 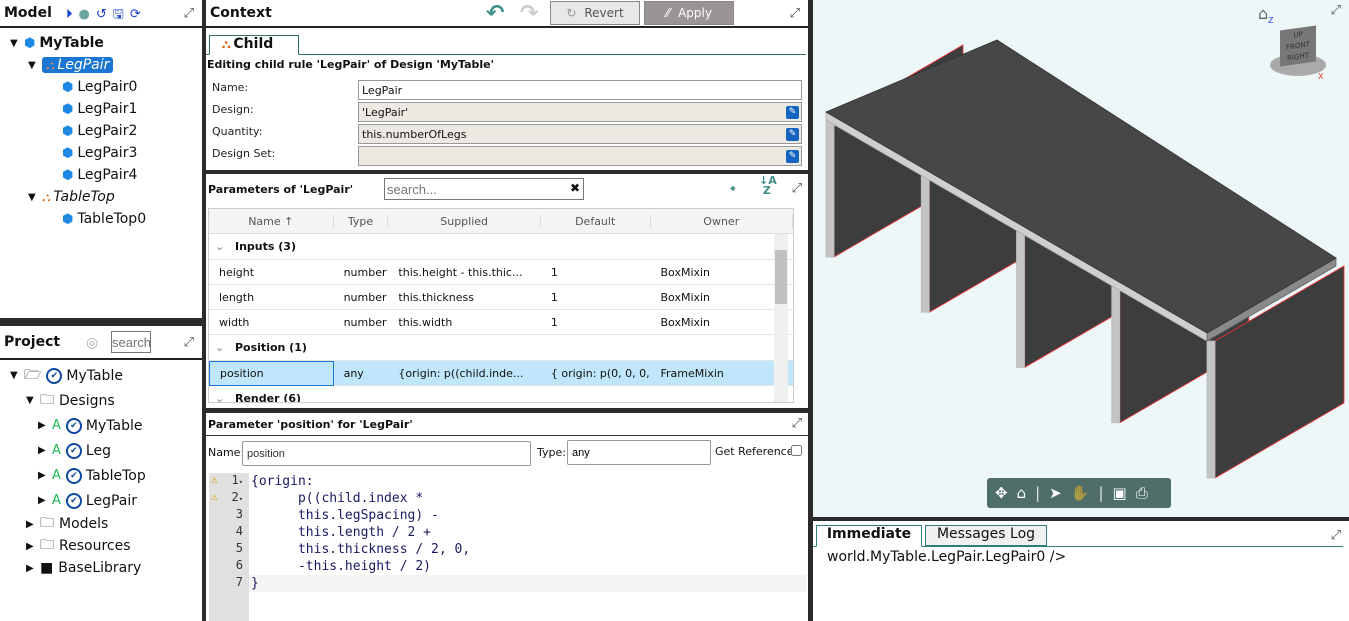 What do you see at coordinates (781, 318) in the screenshot?
I see `table-scrollbar` at bounding box center [781, 318].